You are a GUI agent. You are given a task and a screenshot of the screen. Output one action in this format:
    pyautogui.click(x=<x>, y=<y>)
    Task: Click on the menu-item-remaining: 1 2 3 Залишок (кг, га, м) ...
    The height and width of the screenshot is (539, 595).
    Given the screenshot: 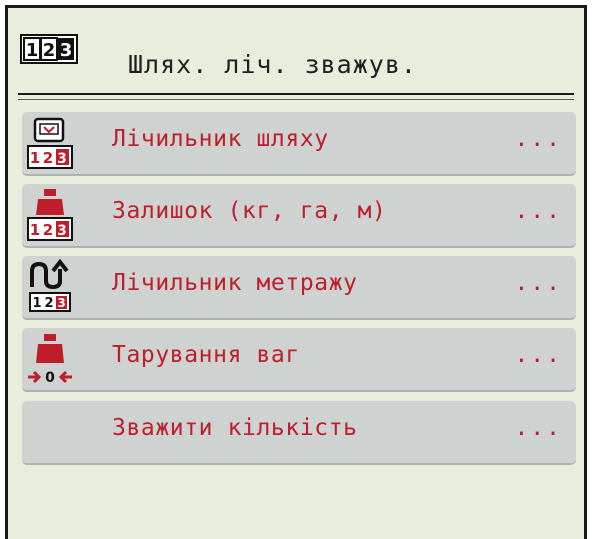 What is the action you would take?
    pyautogui.click(x=299, y=216)
    